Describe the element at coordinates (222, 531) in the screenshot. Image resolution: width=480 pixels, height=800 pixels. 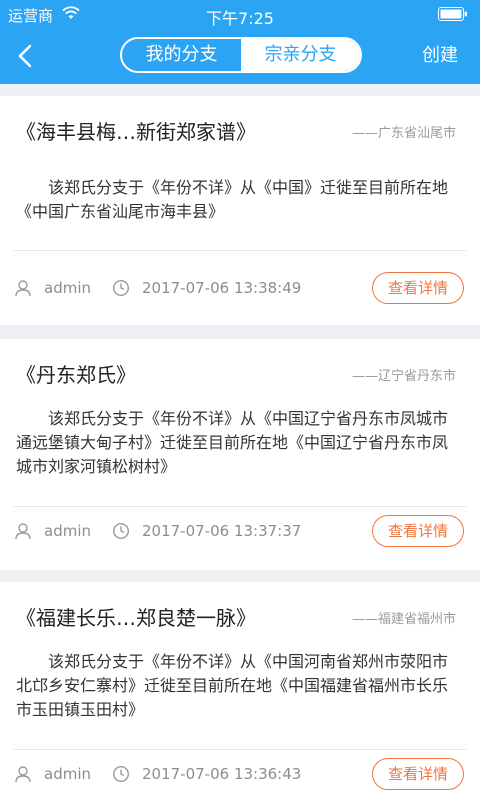
I see `created-time: 2017-07-06 13:37:37` at that location.